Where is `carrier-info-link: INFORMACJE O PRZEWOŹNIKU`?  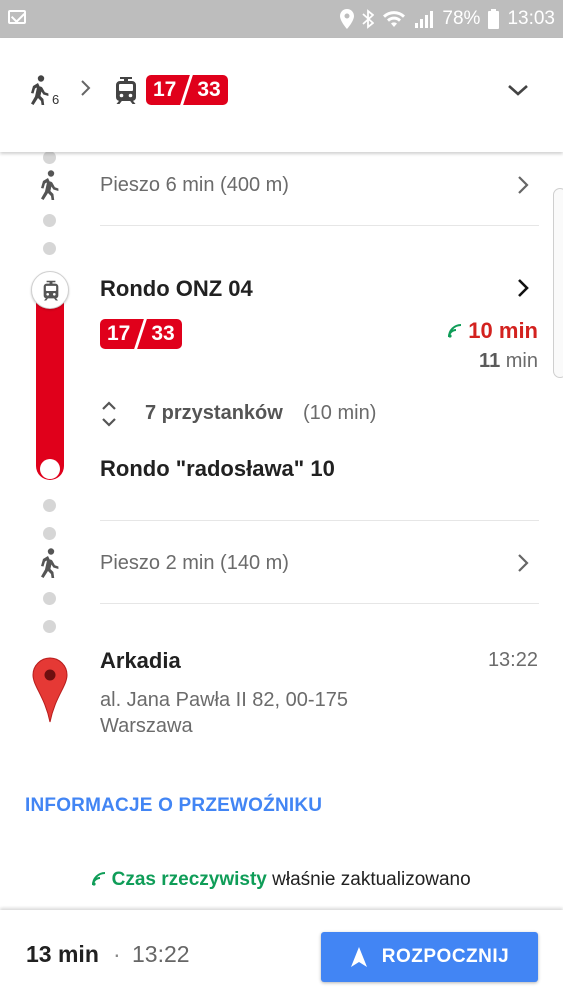
carrier-info-link: INFORMACJE O PRZEWOŹNIKU is located at coordinates (173, 806).